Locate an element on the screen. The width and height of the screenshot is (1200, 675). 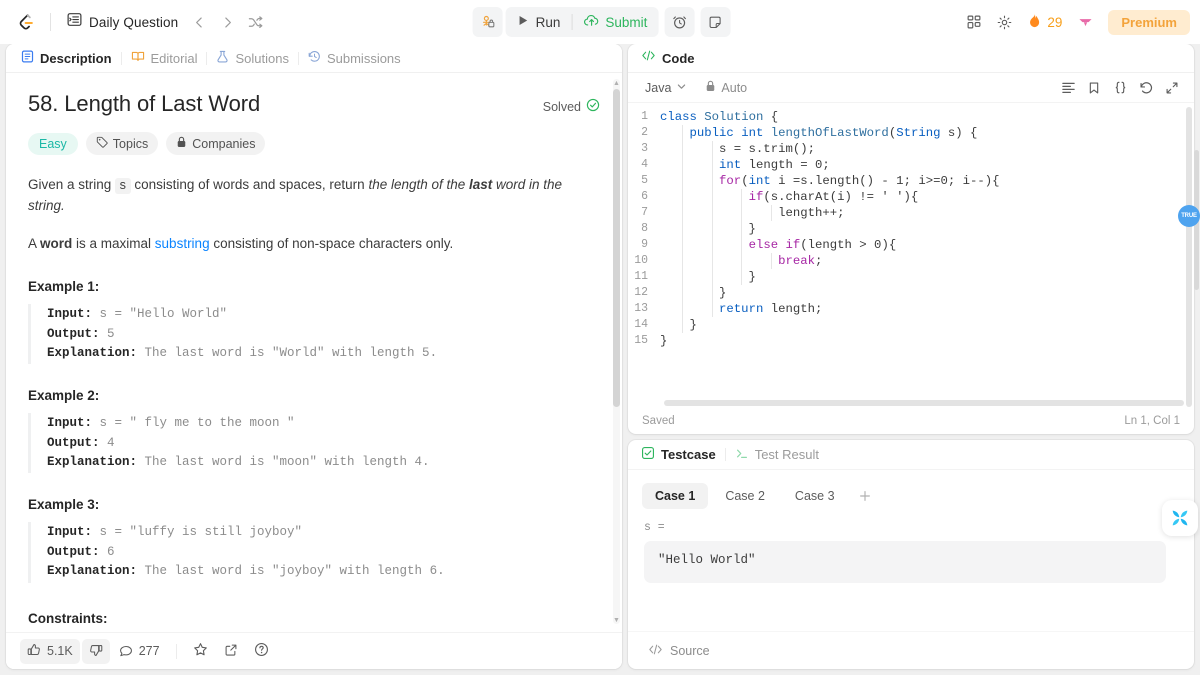
case-2-chip: Case 2 is located at coordinates (745, 496).